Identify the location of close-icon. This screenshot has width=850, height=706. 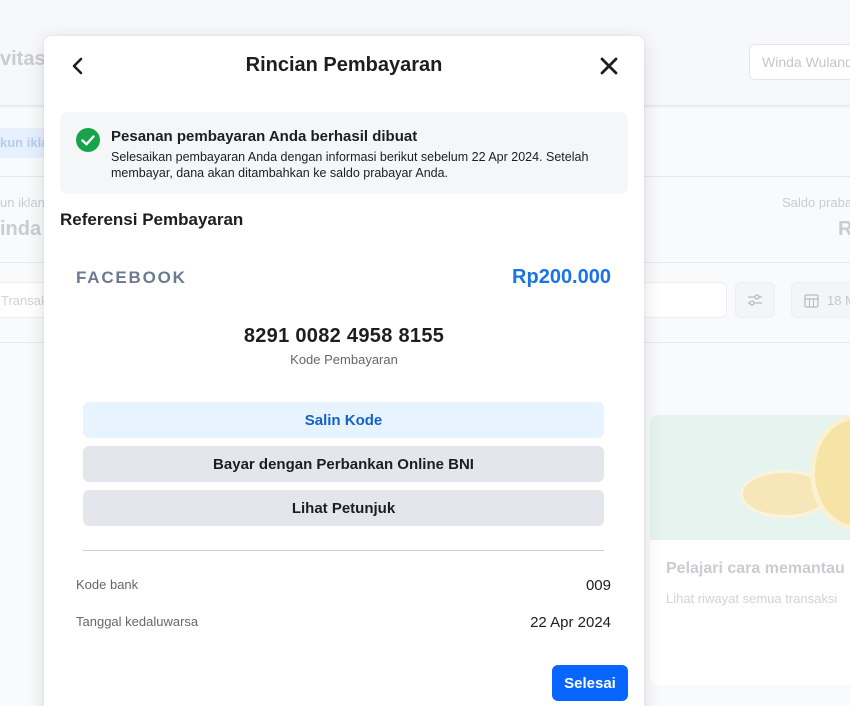
(609, 66).